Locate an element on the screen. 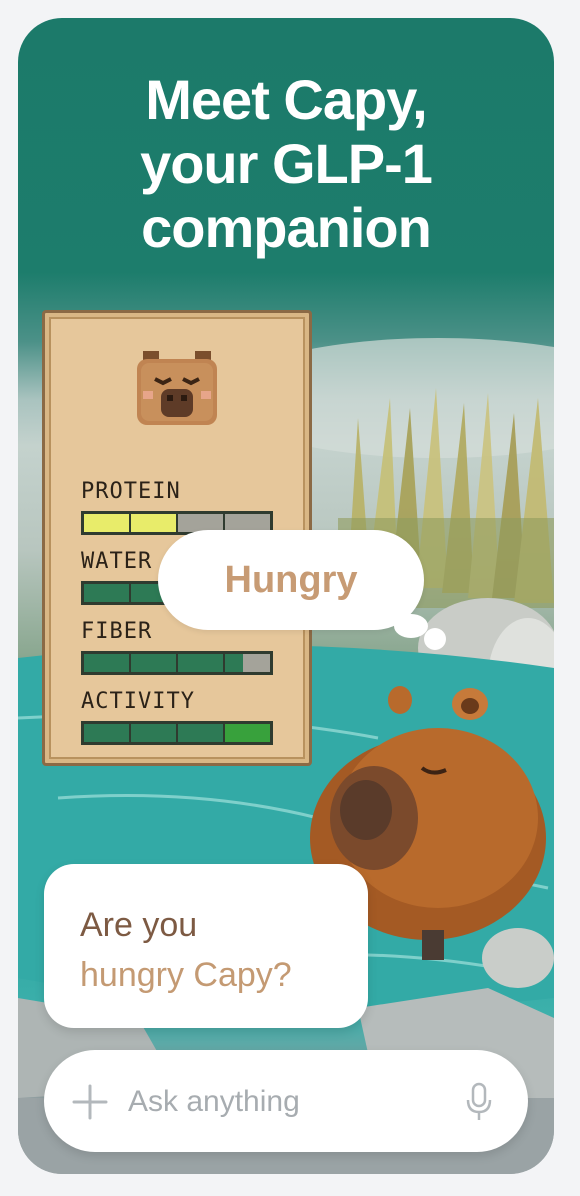  microphone-icon is located at coordinates (479, 1102).